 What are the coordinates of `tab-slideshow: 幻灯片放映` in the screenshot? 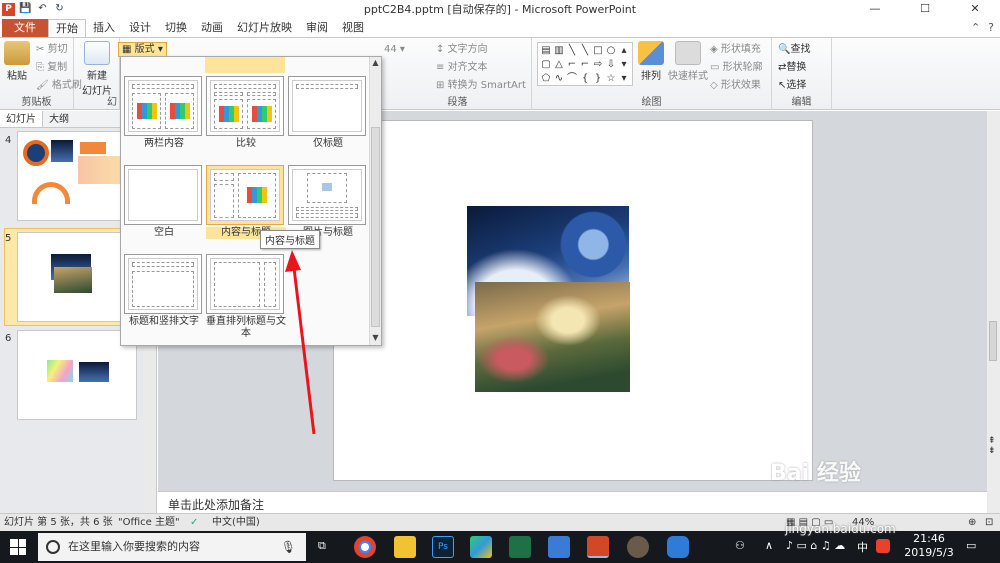 It's located at (264, 28).